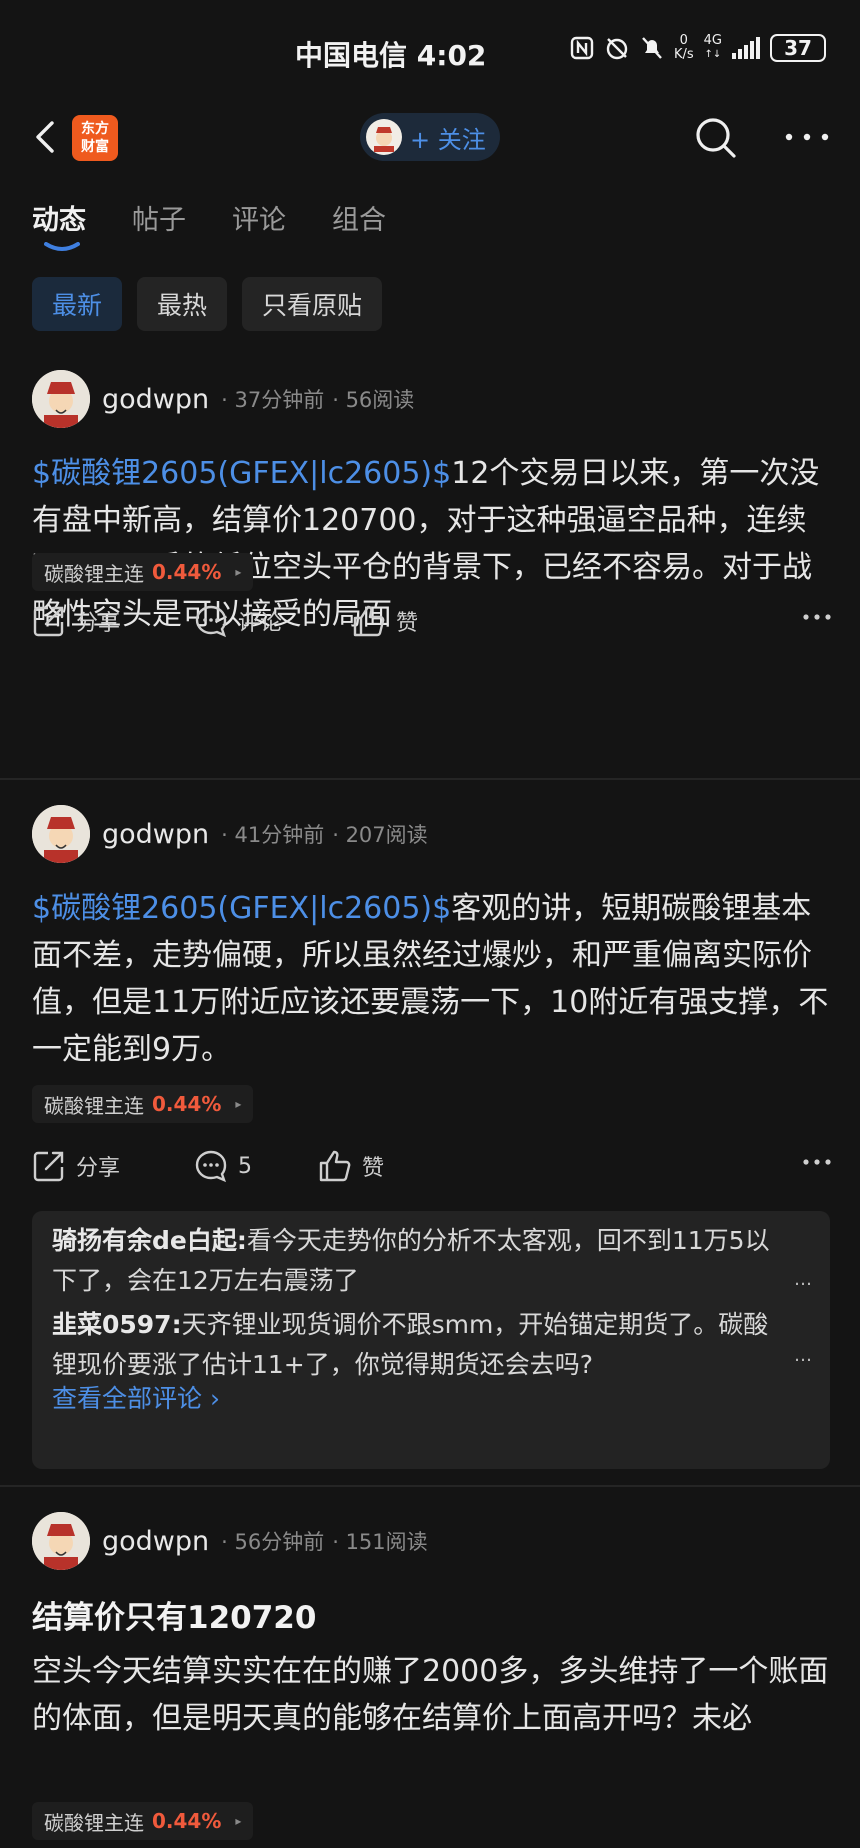 This screenshot has height=1848, width=860. I want to click on status-icons: 0 K/s 4G ↑↓ 37, so click(698, 48).